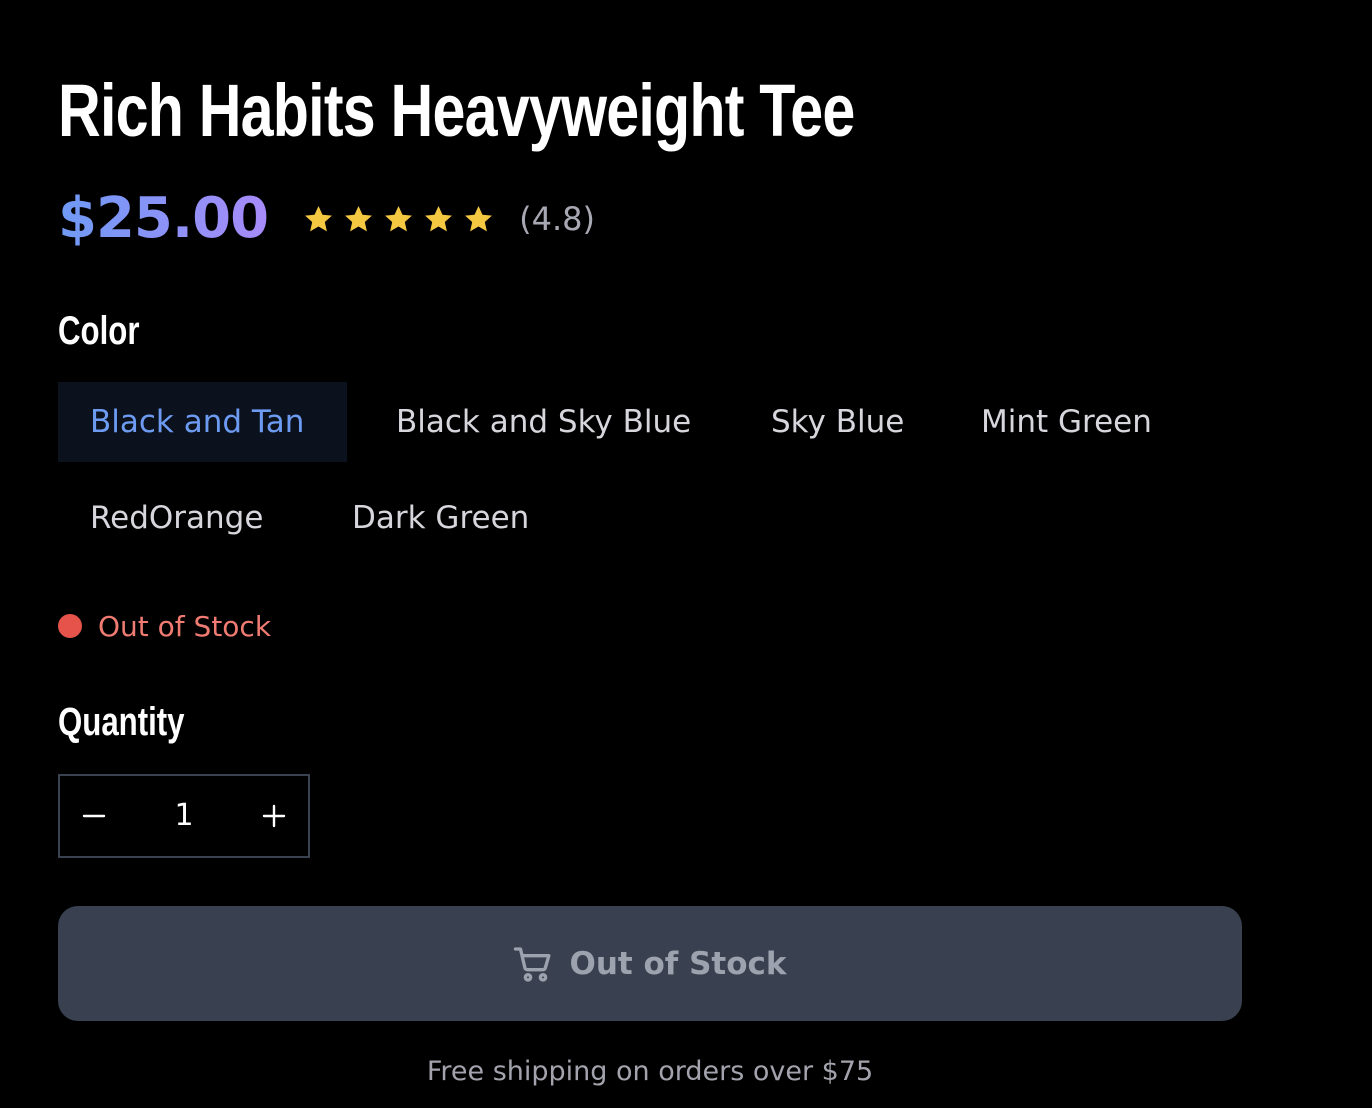 This screenshot has width=1372, height=1108. What do you see at coordinates (650, 1071) in the screenshot?
I see `shipping-note: Free shipping on orders over $75` at bounding box center [650, 1071].